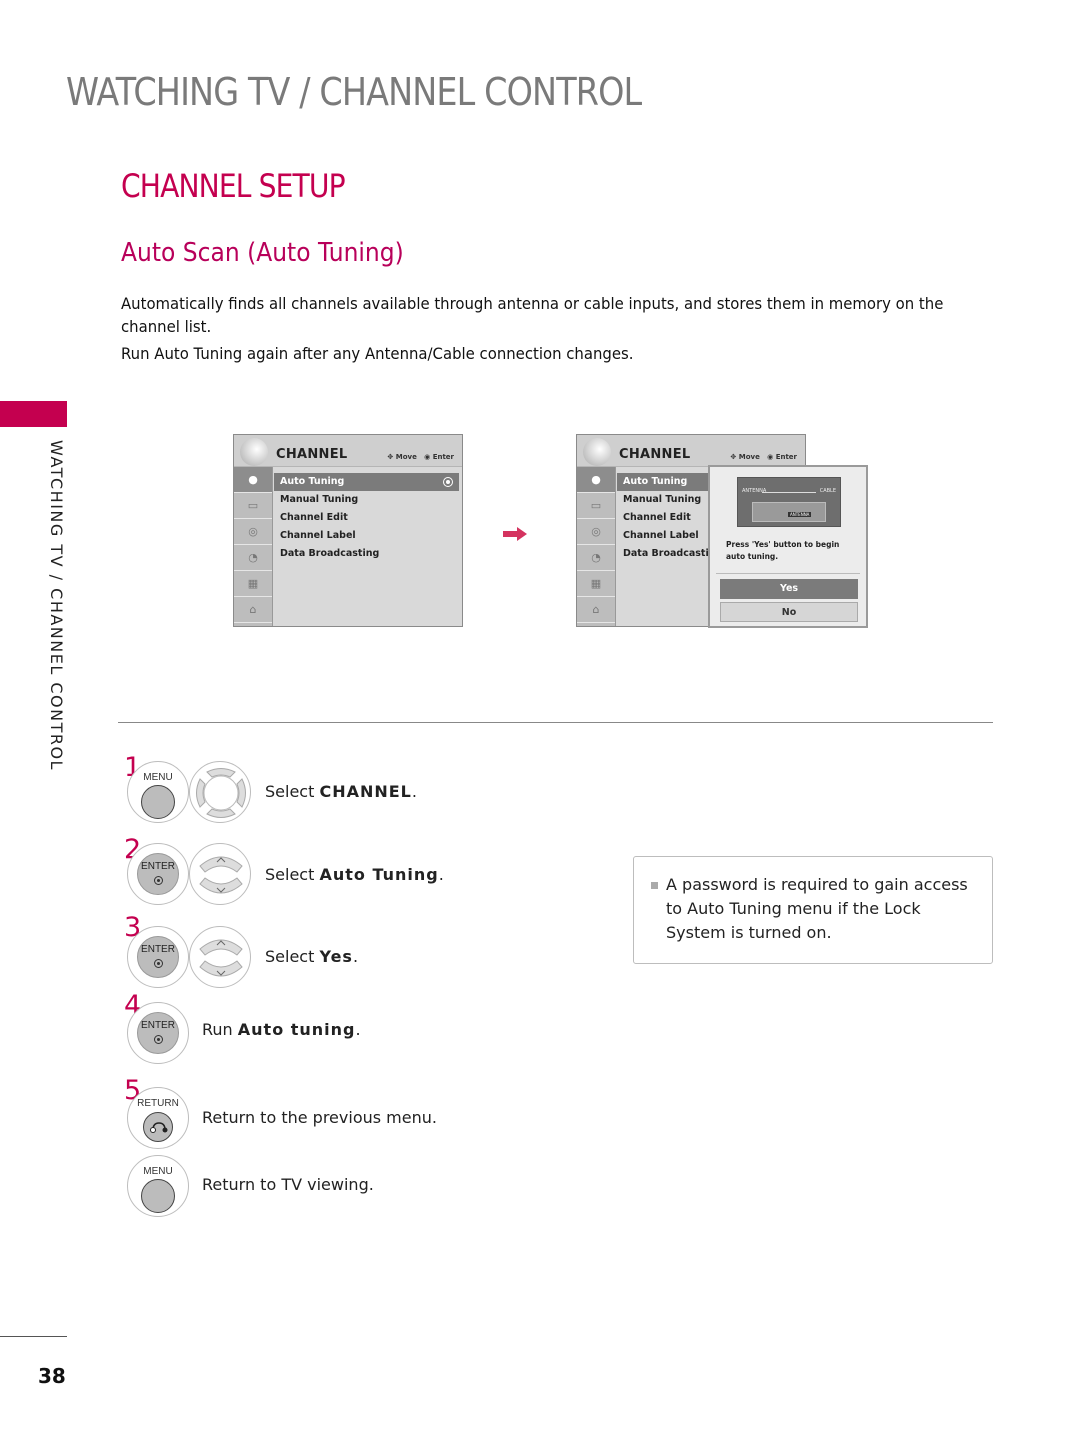  I want to click on return-button: RETURN, so click(158, 1118).